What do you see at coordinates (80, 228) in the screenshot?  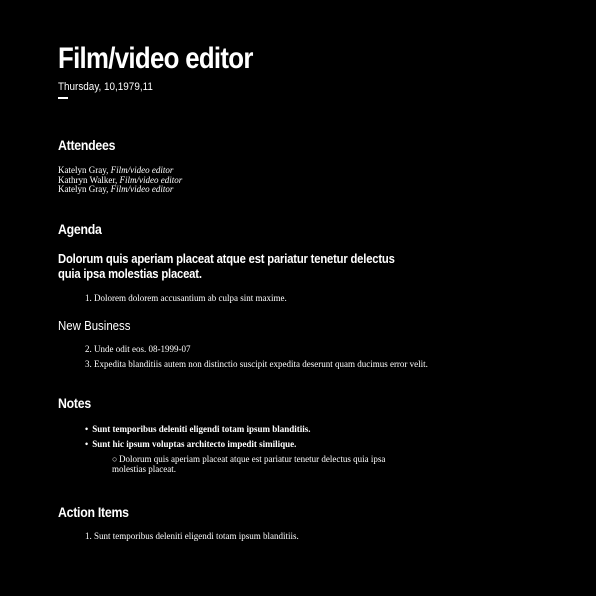 I see `agenda-heading: Agenda` at bounding box center [80, 228].